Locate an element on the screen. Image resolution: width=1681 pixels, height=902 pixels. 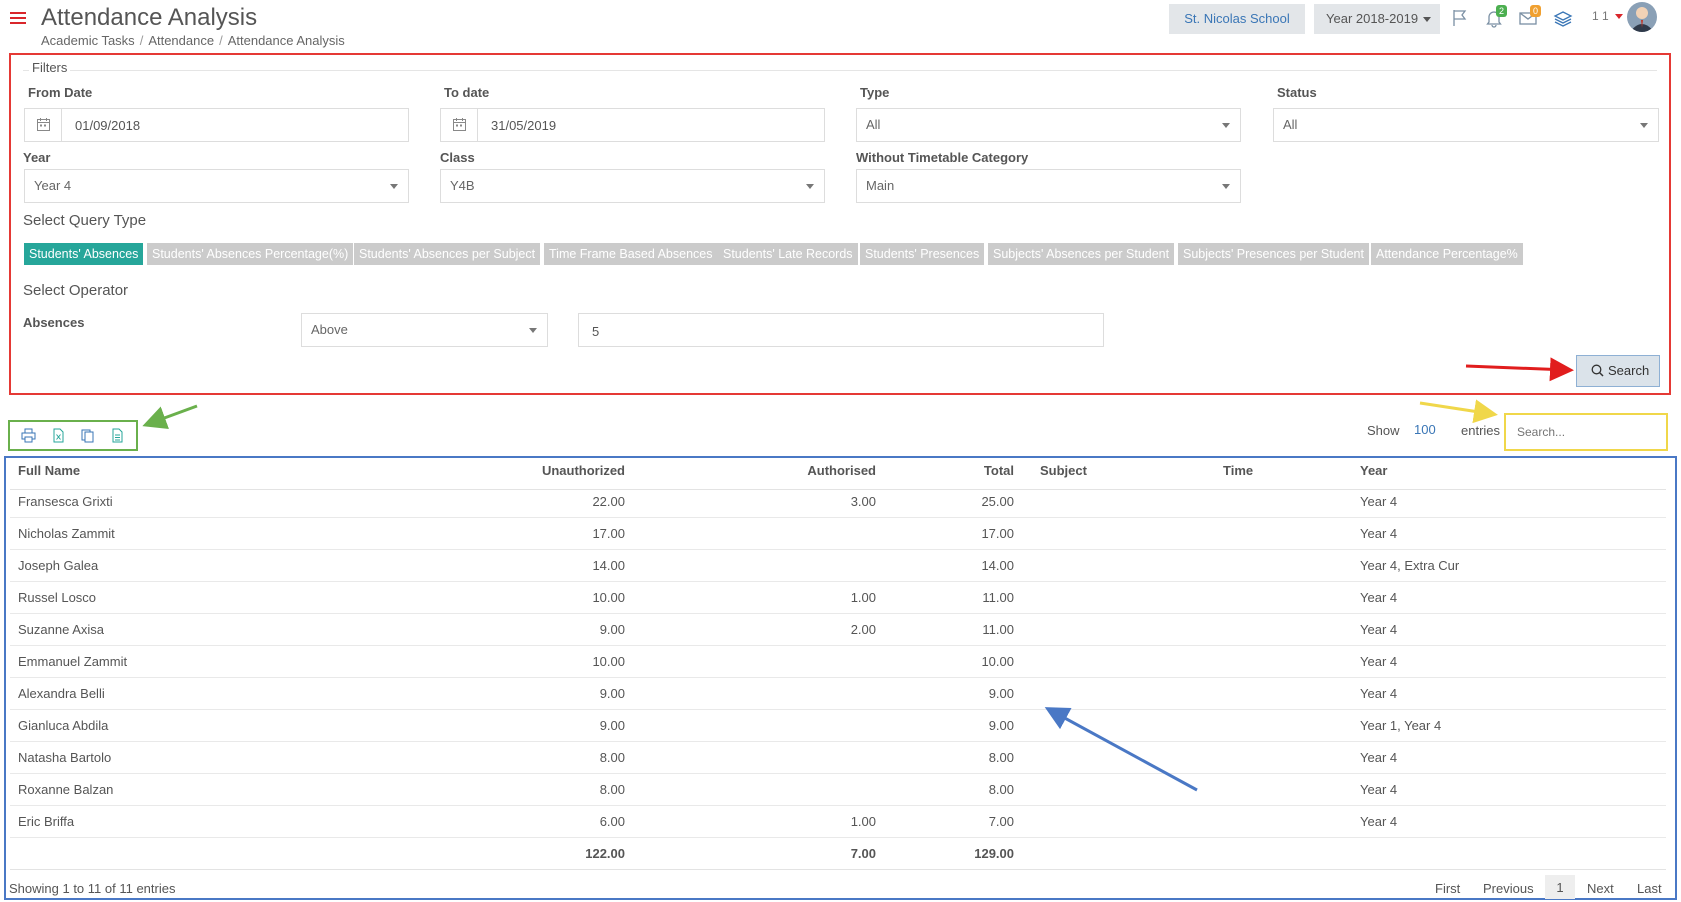
table-row: Eric Briffa 6.00 1.00 7.00 Year 4 is located at coordinates (838, 822).